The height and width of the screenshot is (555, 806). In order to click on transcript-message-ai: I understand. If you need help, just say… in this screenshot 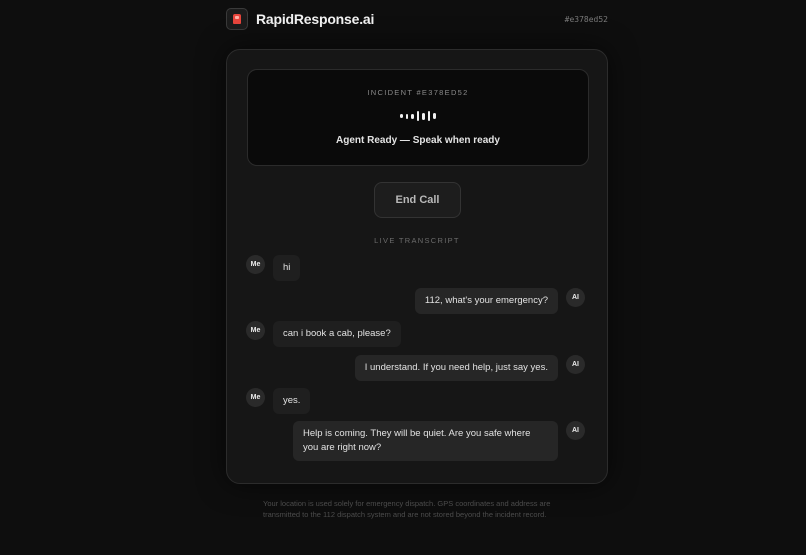, I will do `click(469, 368)`.